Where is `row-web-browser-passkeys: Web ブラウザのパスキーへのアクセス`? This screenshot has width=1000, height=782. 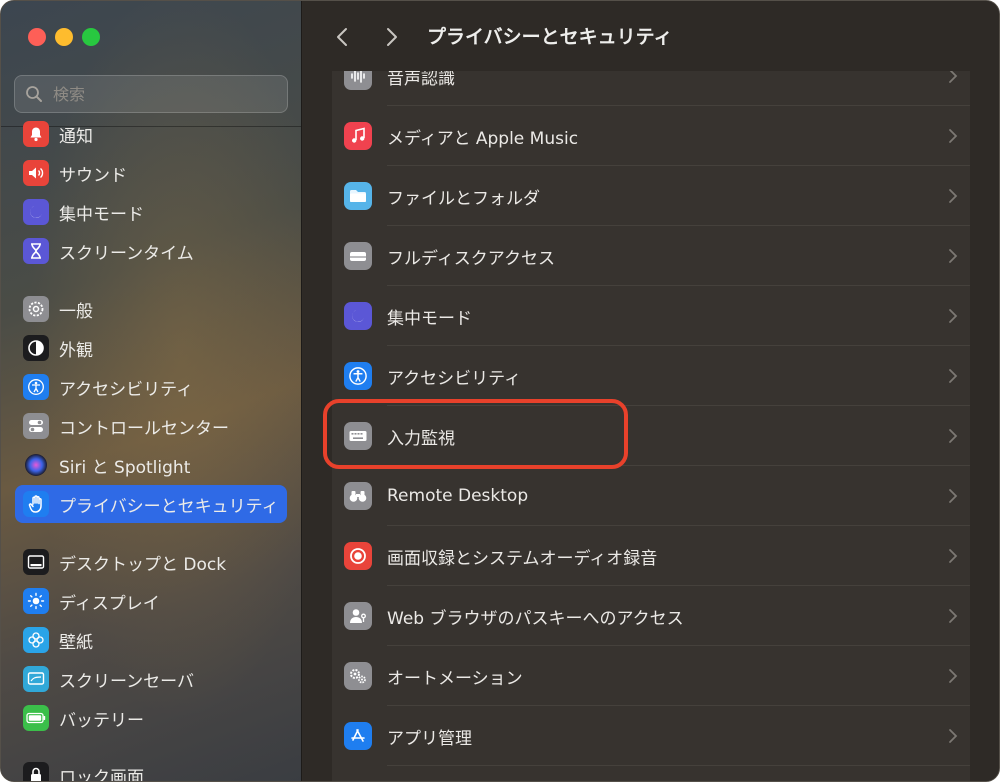 row-web-browser-passkeys: Web ブラウザのパスキーへのアクセス is located at coordinates (651, 616).